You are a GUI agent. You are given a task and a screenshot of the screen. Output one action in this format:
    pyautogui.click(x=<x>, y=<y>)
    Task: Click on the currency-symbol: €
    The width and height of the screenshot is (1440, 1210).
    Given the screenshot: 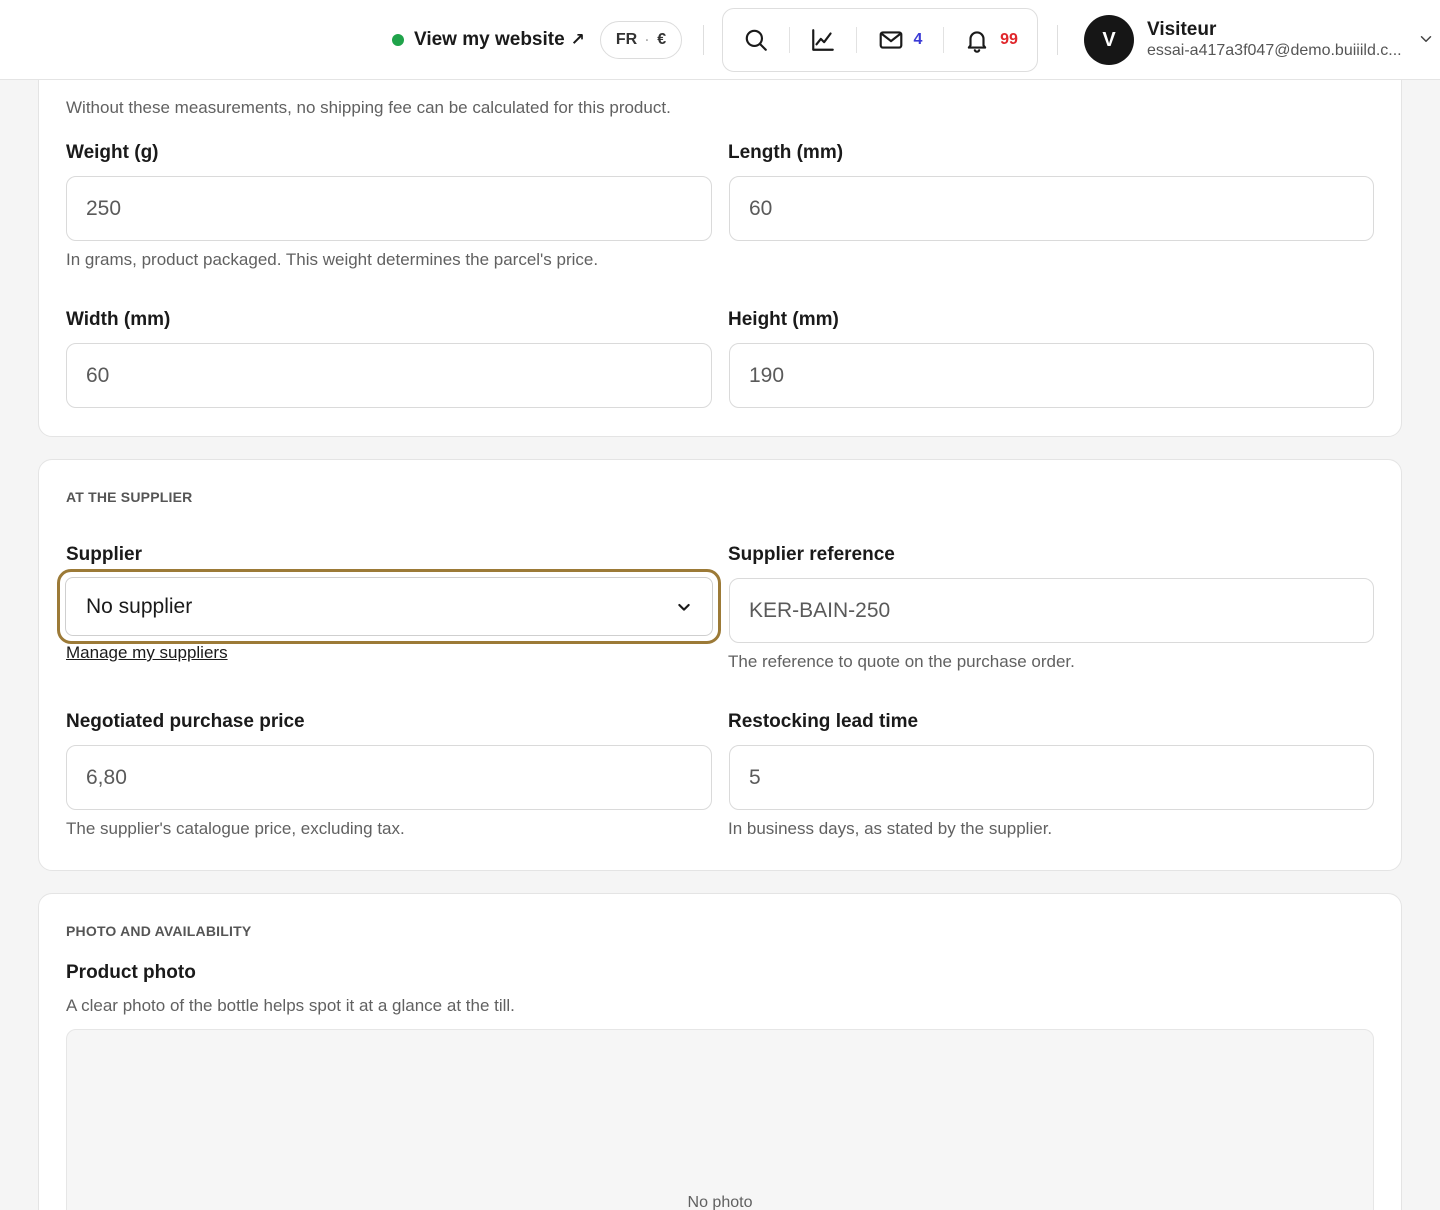 What is the action you would take?
    pyautogui.click(x=662, y=39)
    